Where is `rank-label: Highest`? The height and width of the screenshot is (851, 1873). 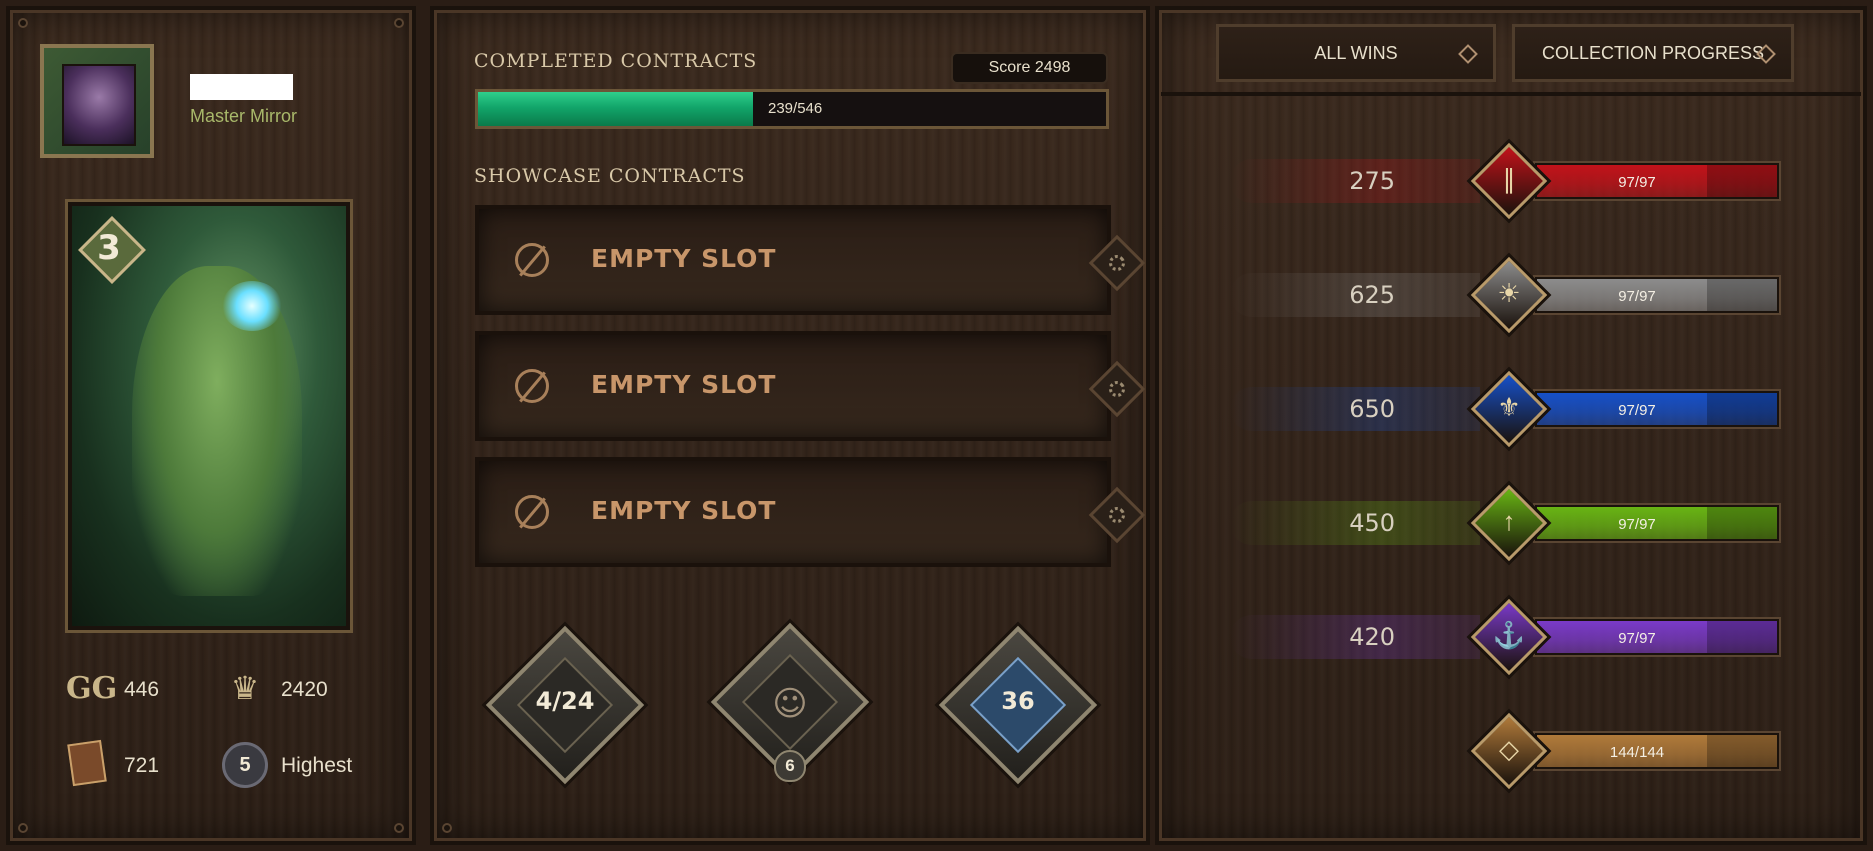 rank-label: Highest is located at coordinates (317, 765).